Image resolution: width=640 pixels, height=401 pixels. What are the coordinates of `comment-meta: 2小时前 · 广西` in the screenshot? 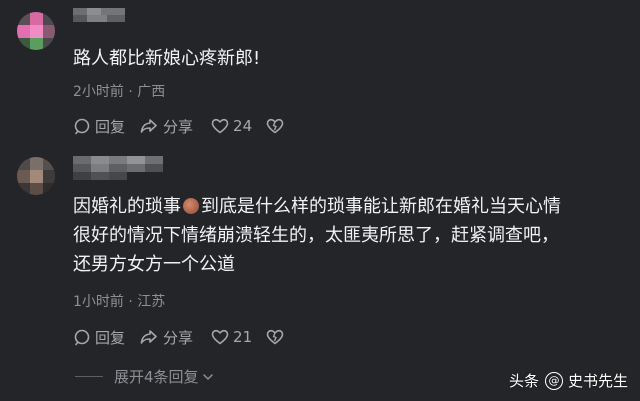 It's located at (119, 92).